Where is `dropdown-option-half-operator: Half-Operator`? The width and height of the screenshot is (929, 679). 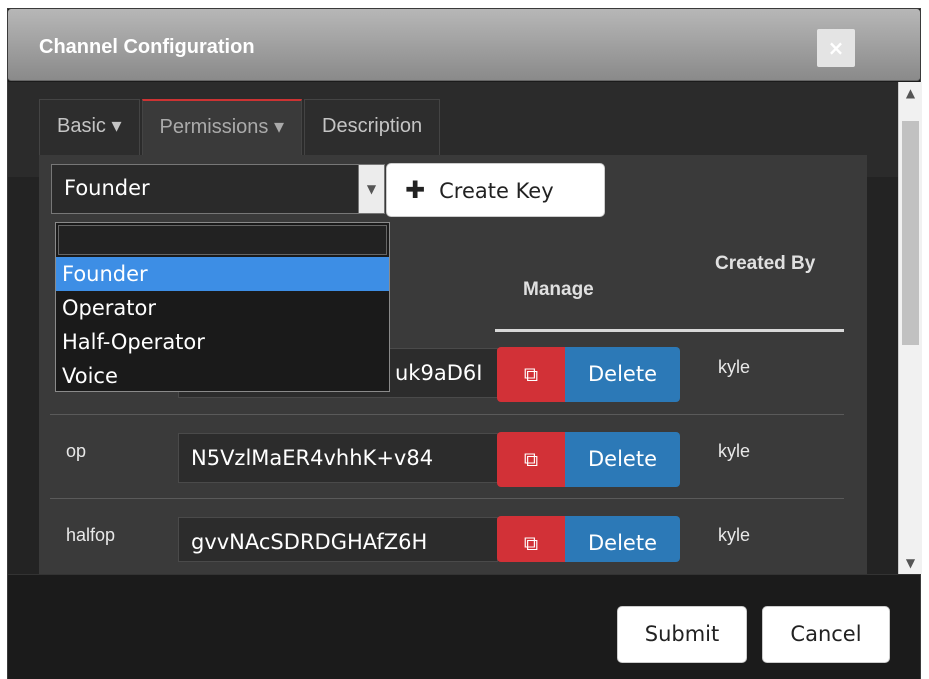
dropdown-option-half-operator: Half-Operator is located at coordinates (222, 342).